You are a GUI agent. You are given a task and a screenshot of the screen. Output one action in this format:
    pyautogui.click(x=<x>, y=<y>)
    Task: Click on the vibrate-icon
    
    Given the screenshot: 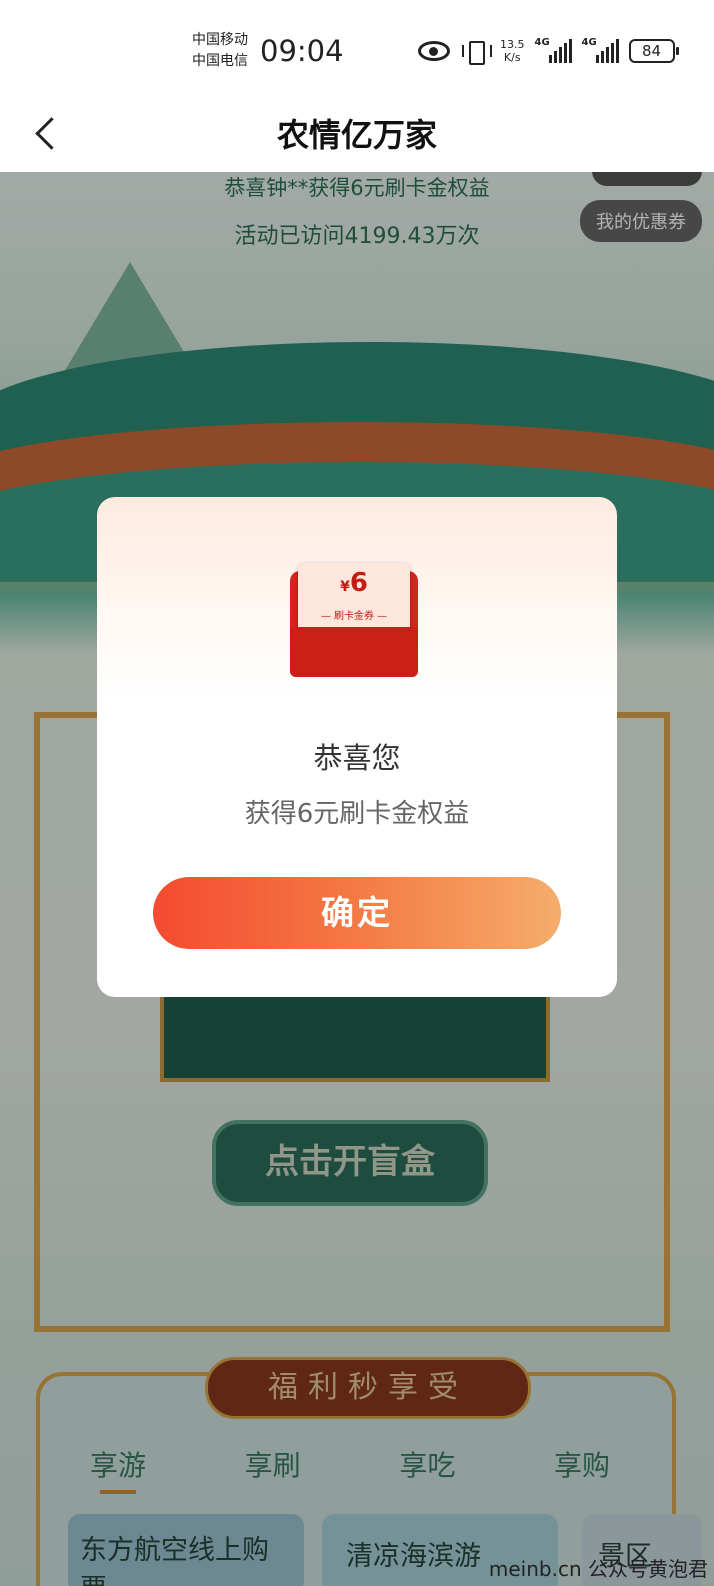 What is the action you would take?
    pyautogui.click(x=476, y=52)
    